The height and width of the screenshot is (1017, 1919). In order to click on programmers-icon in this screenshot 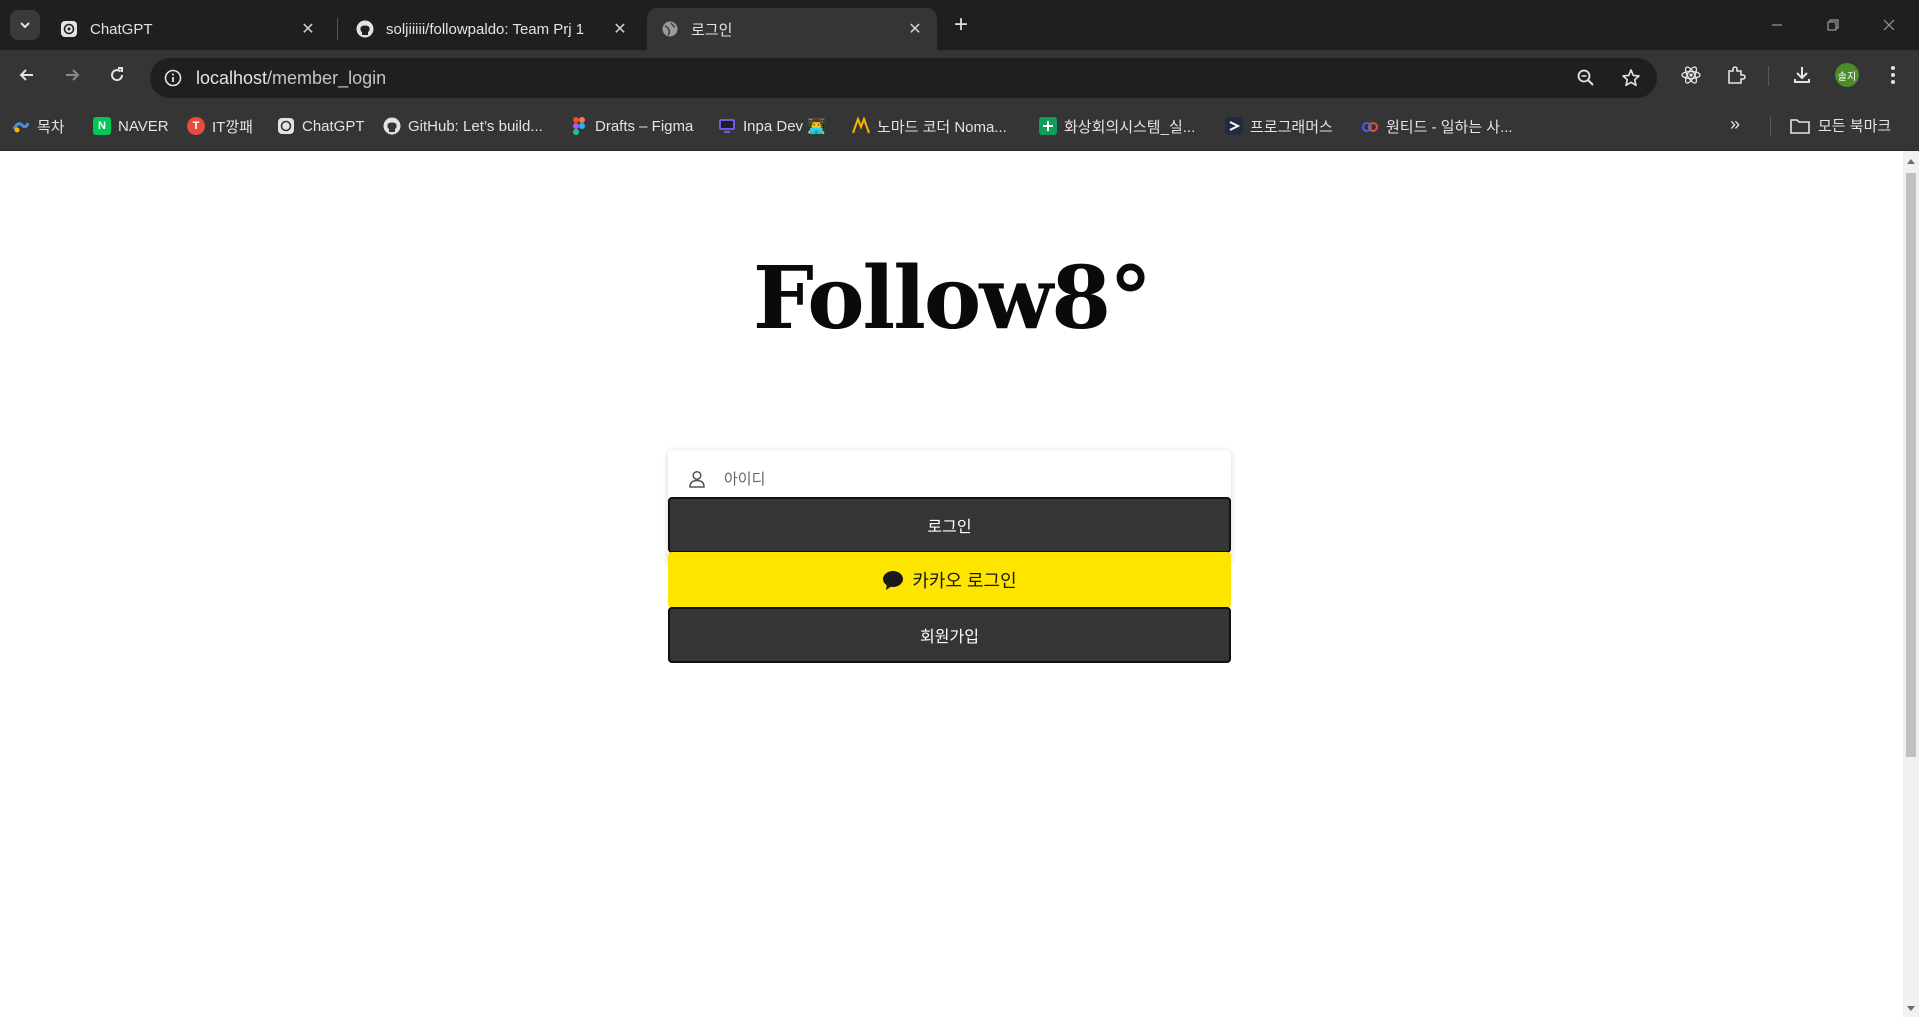, I will do `click(1234, 126)`.